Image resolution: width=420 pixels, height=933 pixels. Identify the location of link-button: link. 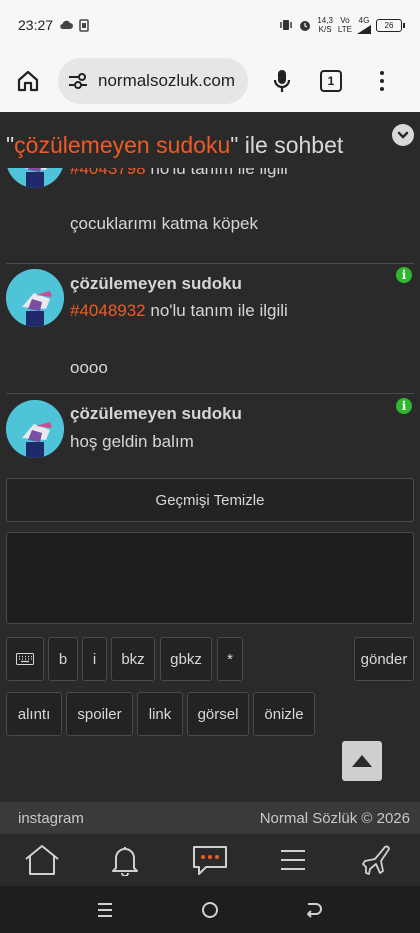
(160, 714).